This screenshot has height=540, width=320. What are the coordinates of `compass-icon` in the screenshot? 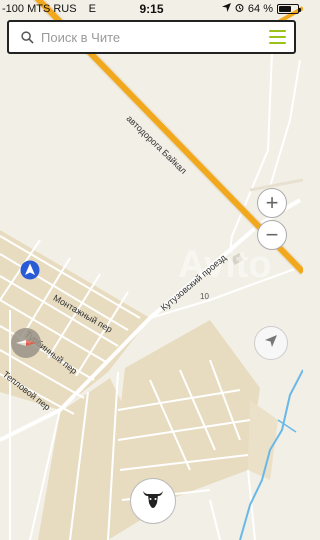 It's located at (26, 343).